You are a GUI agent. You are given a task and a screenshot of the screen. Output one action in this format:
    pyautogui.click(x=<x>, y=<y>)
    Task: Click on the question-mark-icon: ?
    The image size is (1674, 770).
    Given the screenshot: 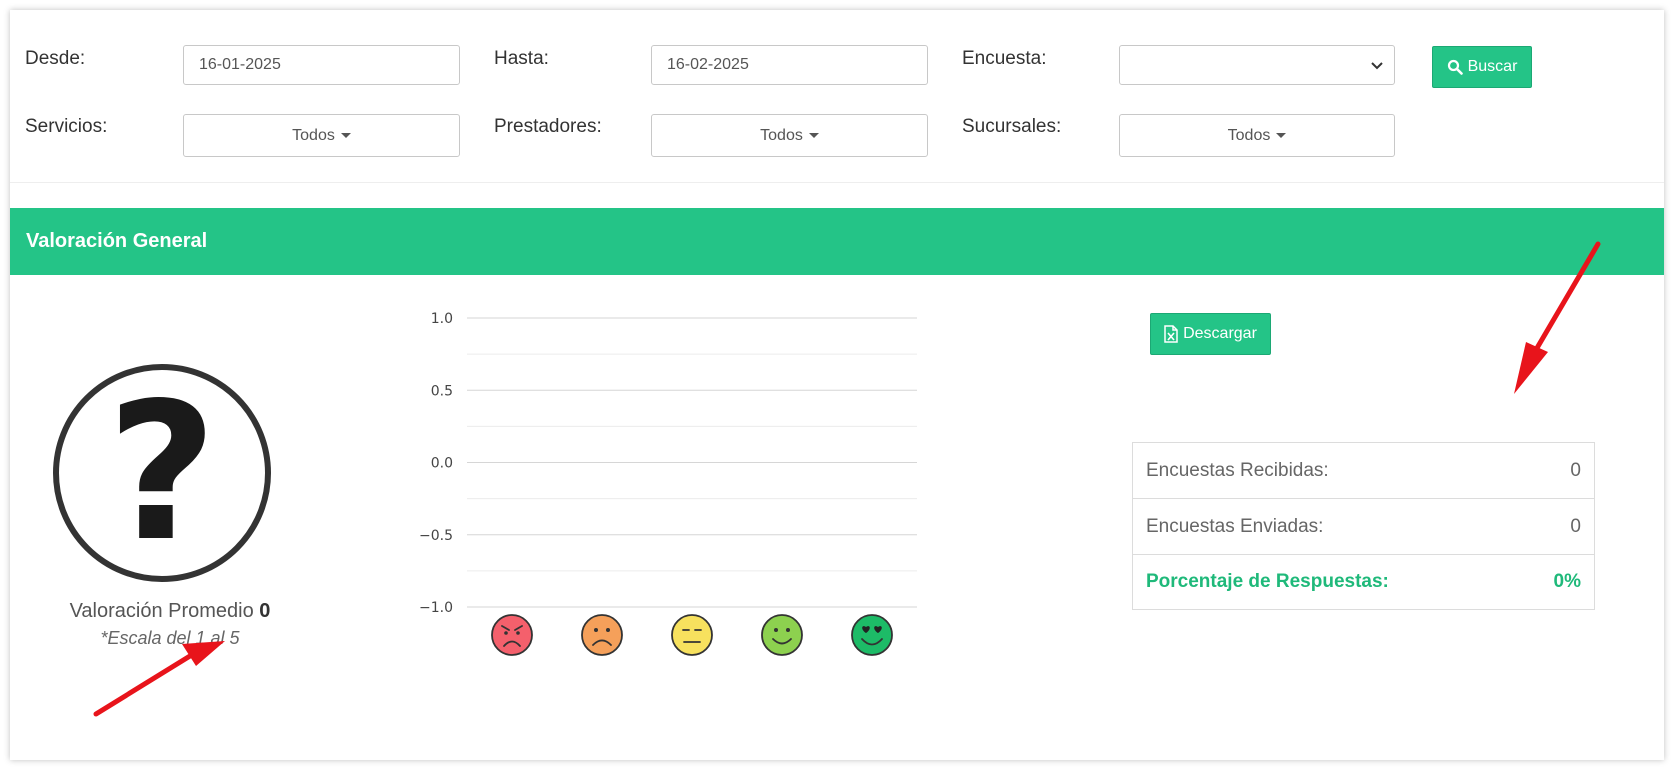 What is the action you would take?
    pyautogui.click(x=162, y=472)
    